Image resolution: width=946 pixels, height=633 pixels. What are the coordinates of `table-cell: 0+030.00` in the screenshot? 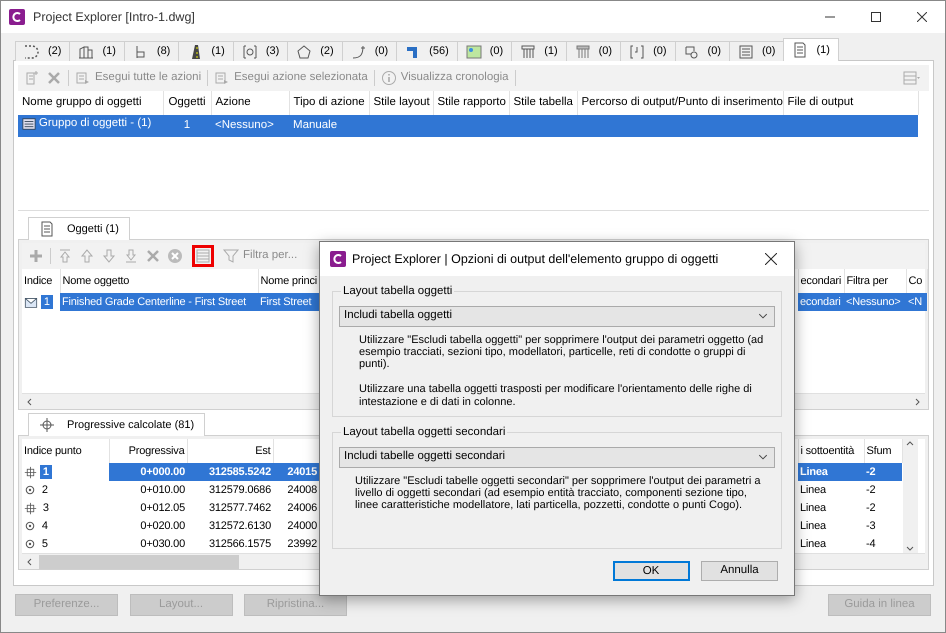 It's located at (162, 544).